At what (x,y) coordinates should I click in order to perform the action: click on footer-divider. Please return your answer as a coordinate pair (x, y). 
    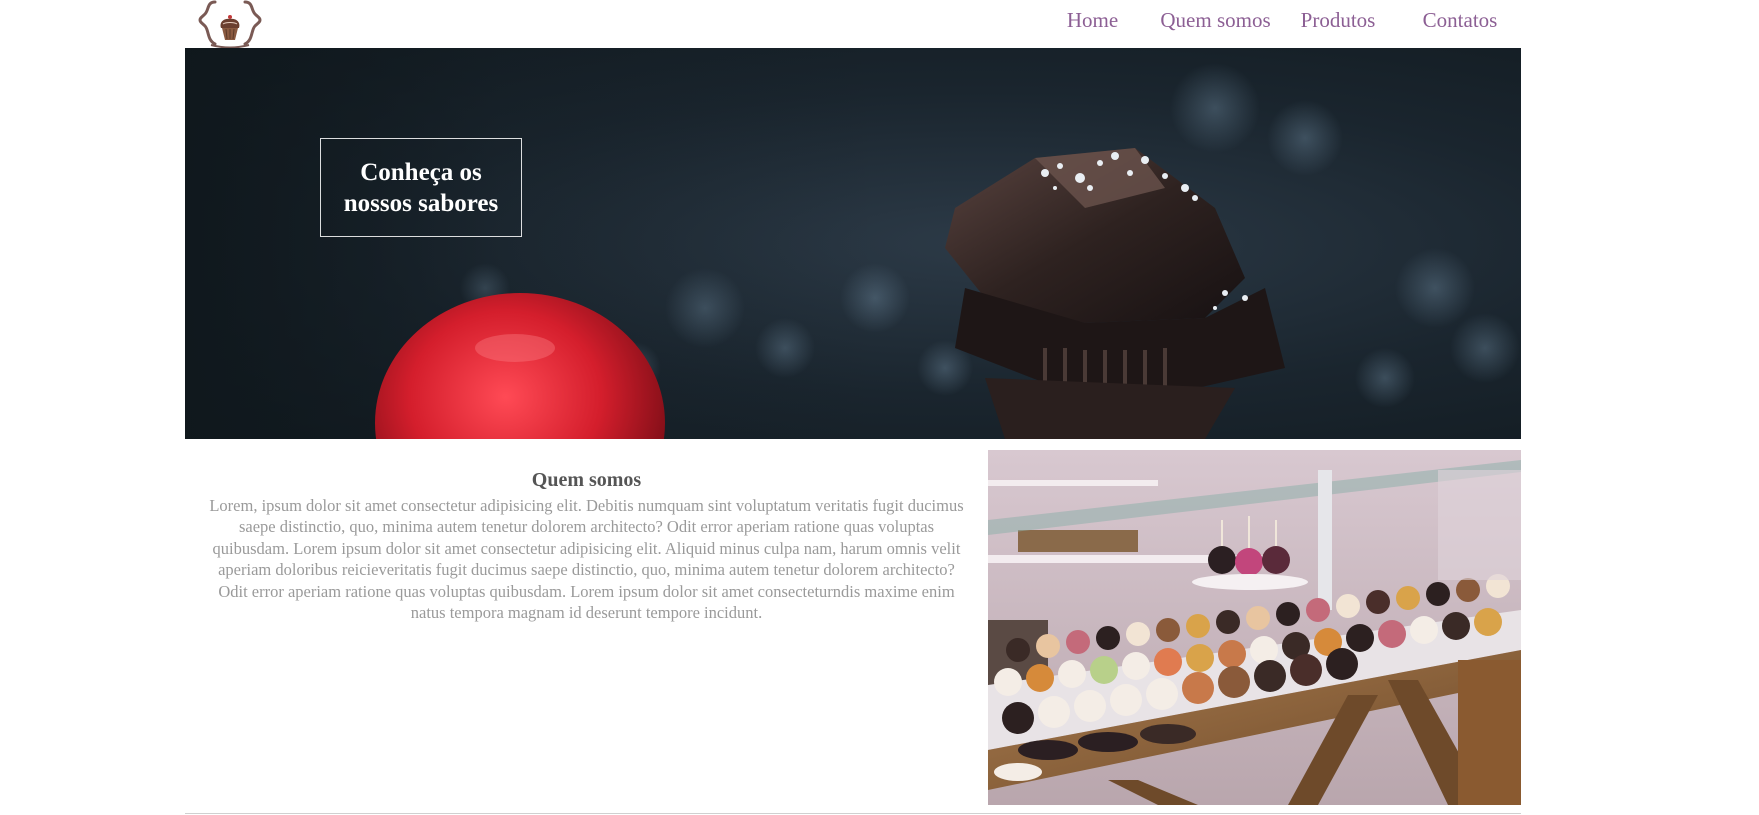
    Looking at the image, I should click on (853, 813).